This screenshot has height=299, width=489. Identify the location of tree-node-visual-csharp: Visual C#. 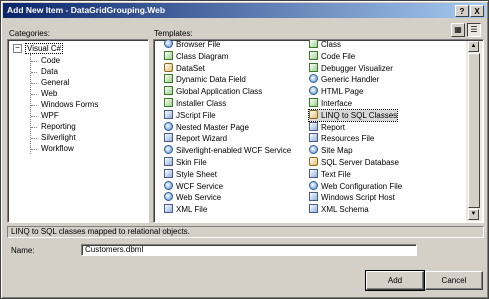
(44, 48).